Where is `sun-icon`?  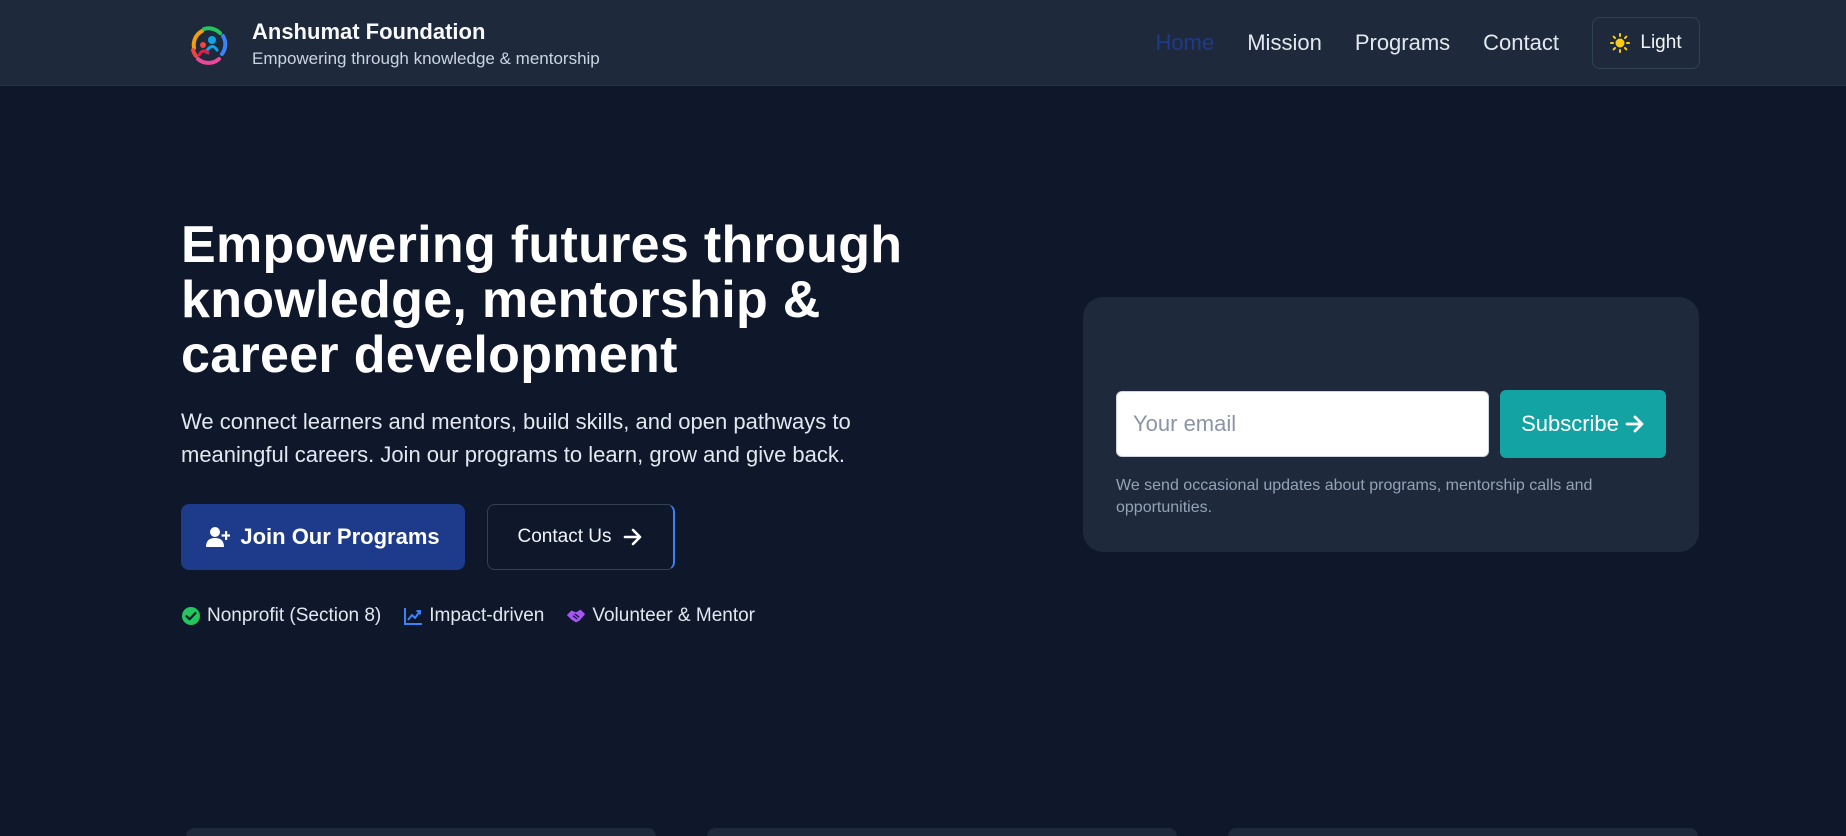
sun-icon is located at coordinates (1620, 43).